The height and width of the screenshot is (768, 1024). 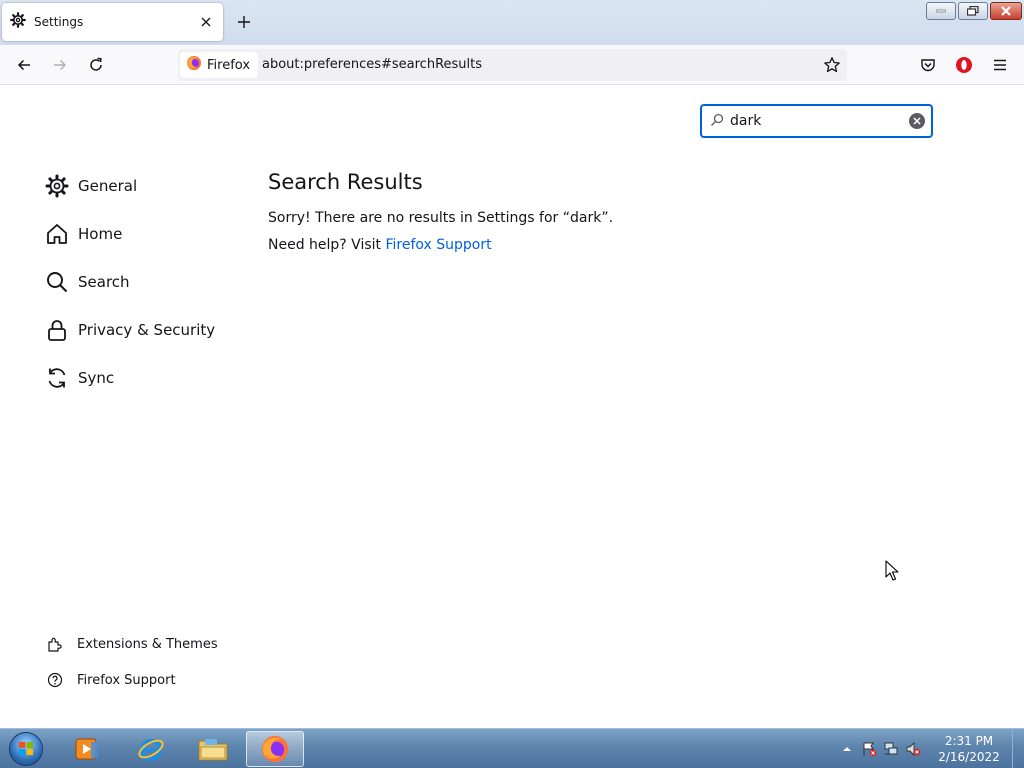 I want to click on sidebar-item-general: General, so click(x=129, y=186).